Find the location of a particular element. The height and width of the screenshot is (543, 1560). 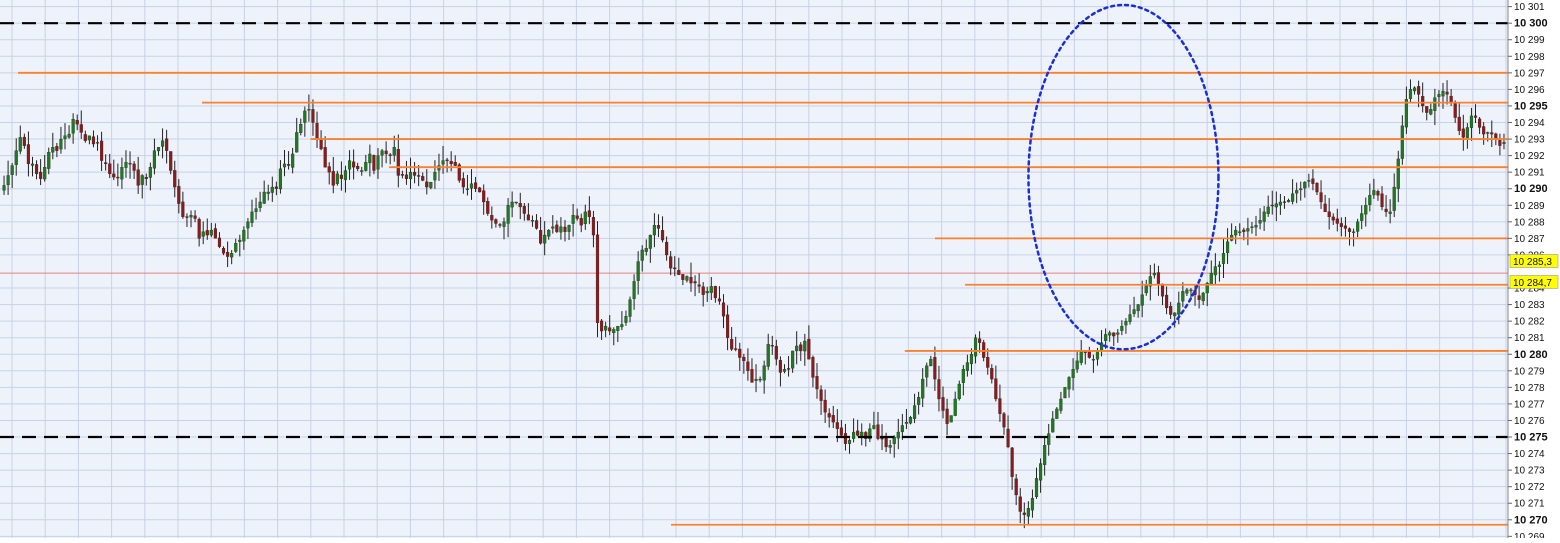

y-tick-label: 10 293 is located at coordinates (1529, 140).